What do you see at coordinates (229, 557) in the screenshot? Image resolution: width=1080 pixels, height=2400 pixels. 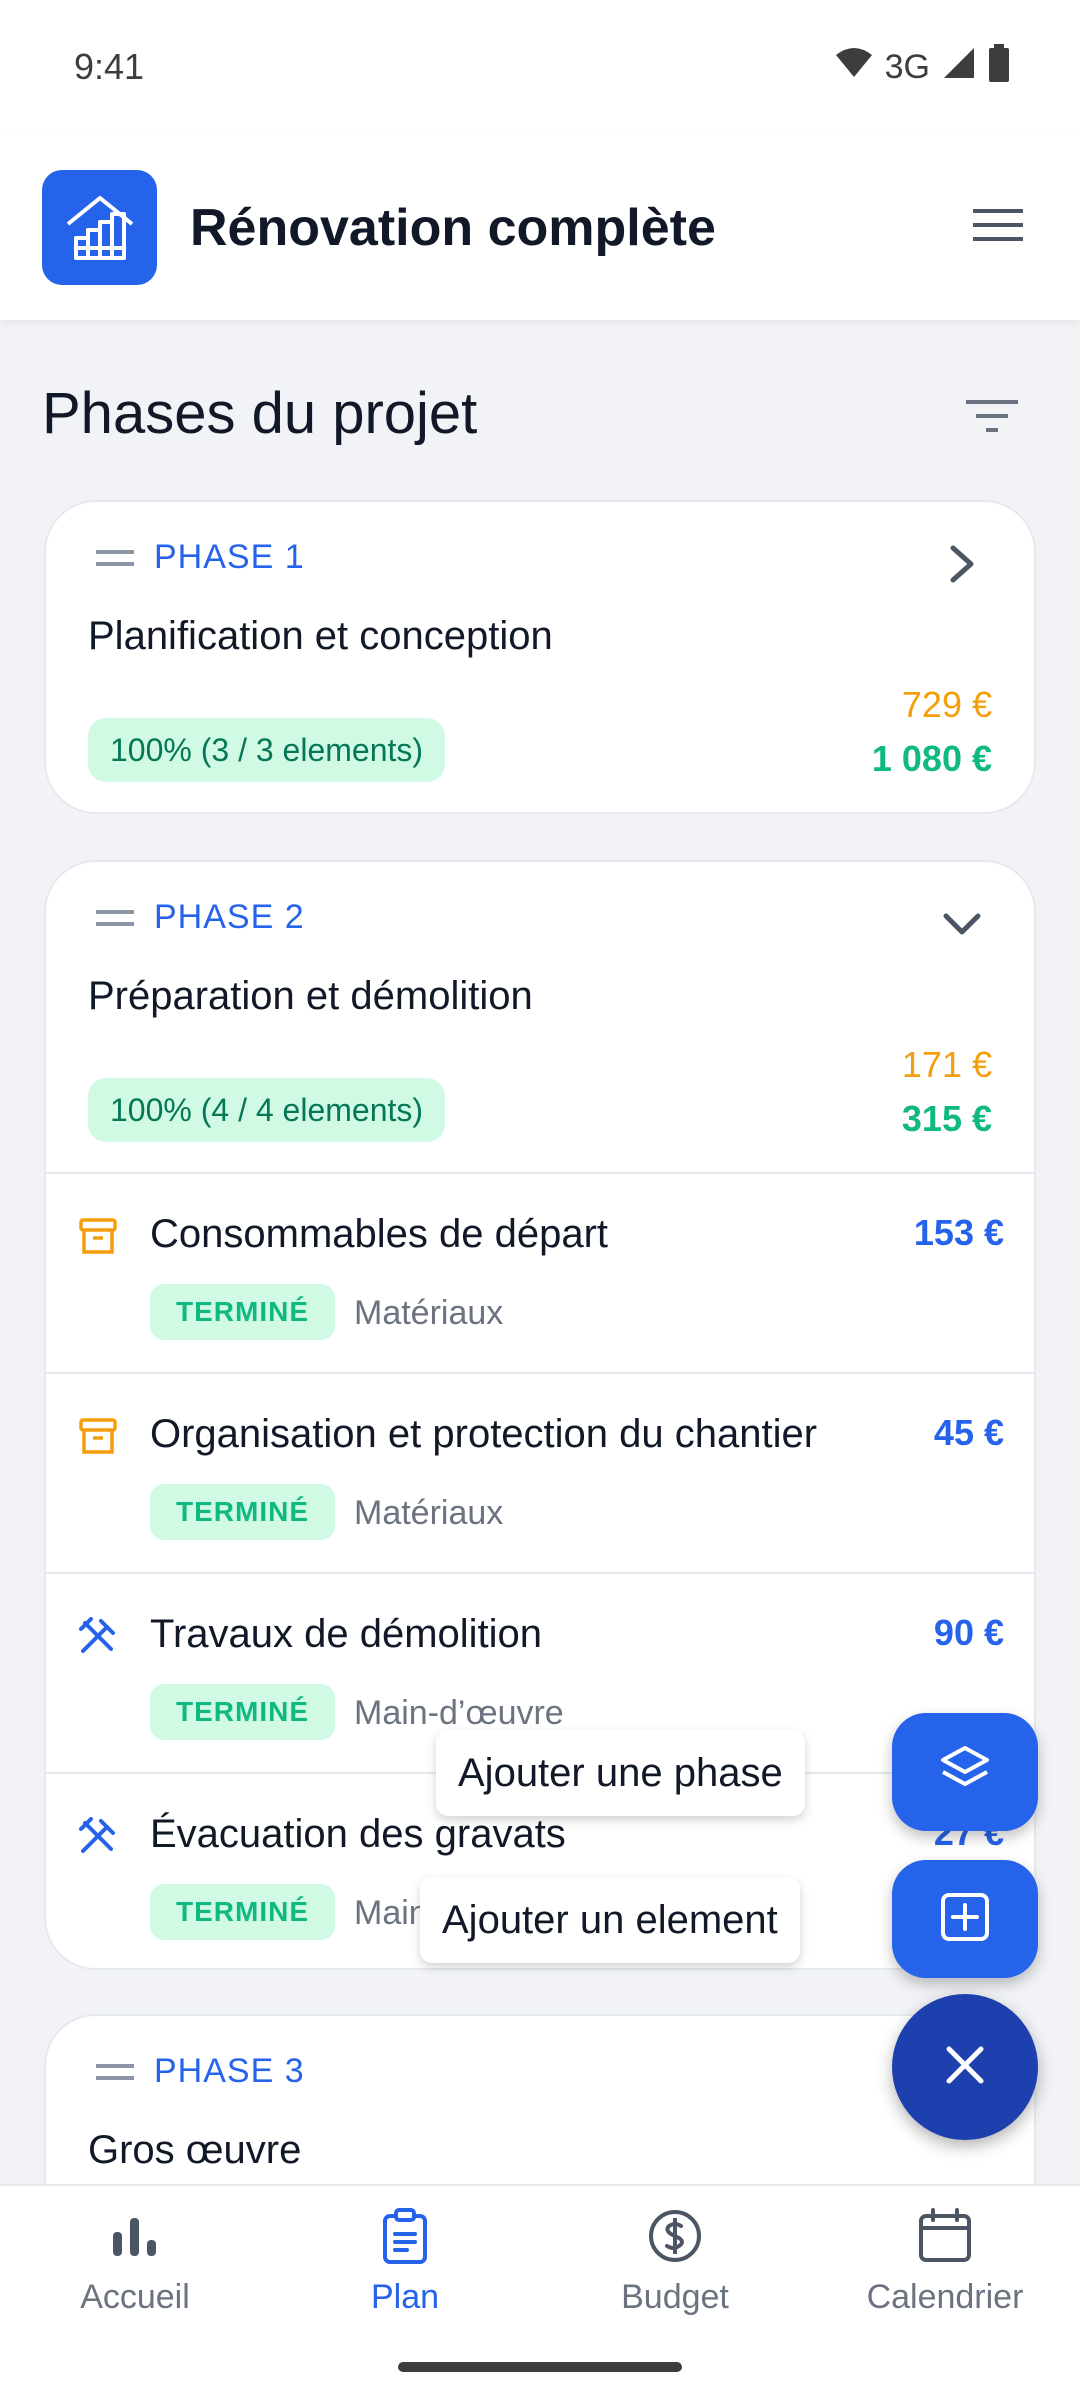 I see `phase-number: PHASE 1` at bounding box center [229, 557].